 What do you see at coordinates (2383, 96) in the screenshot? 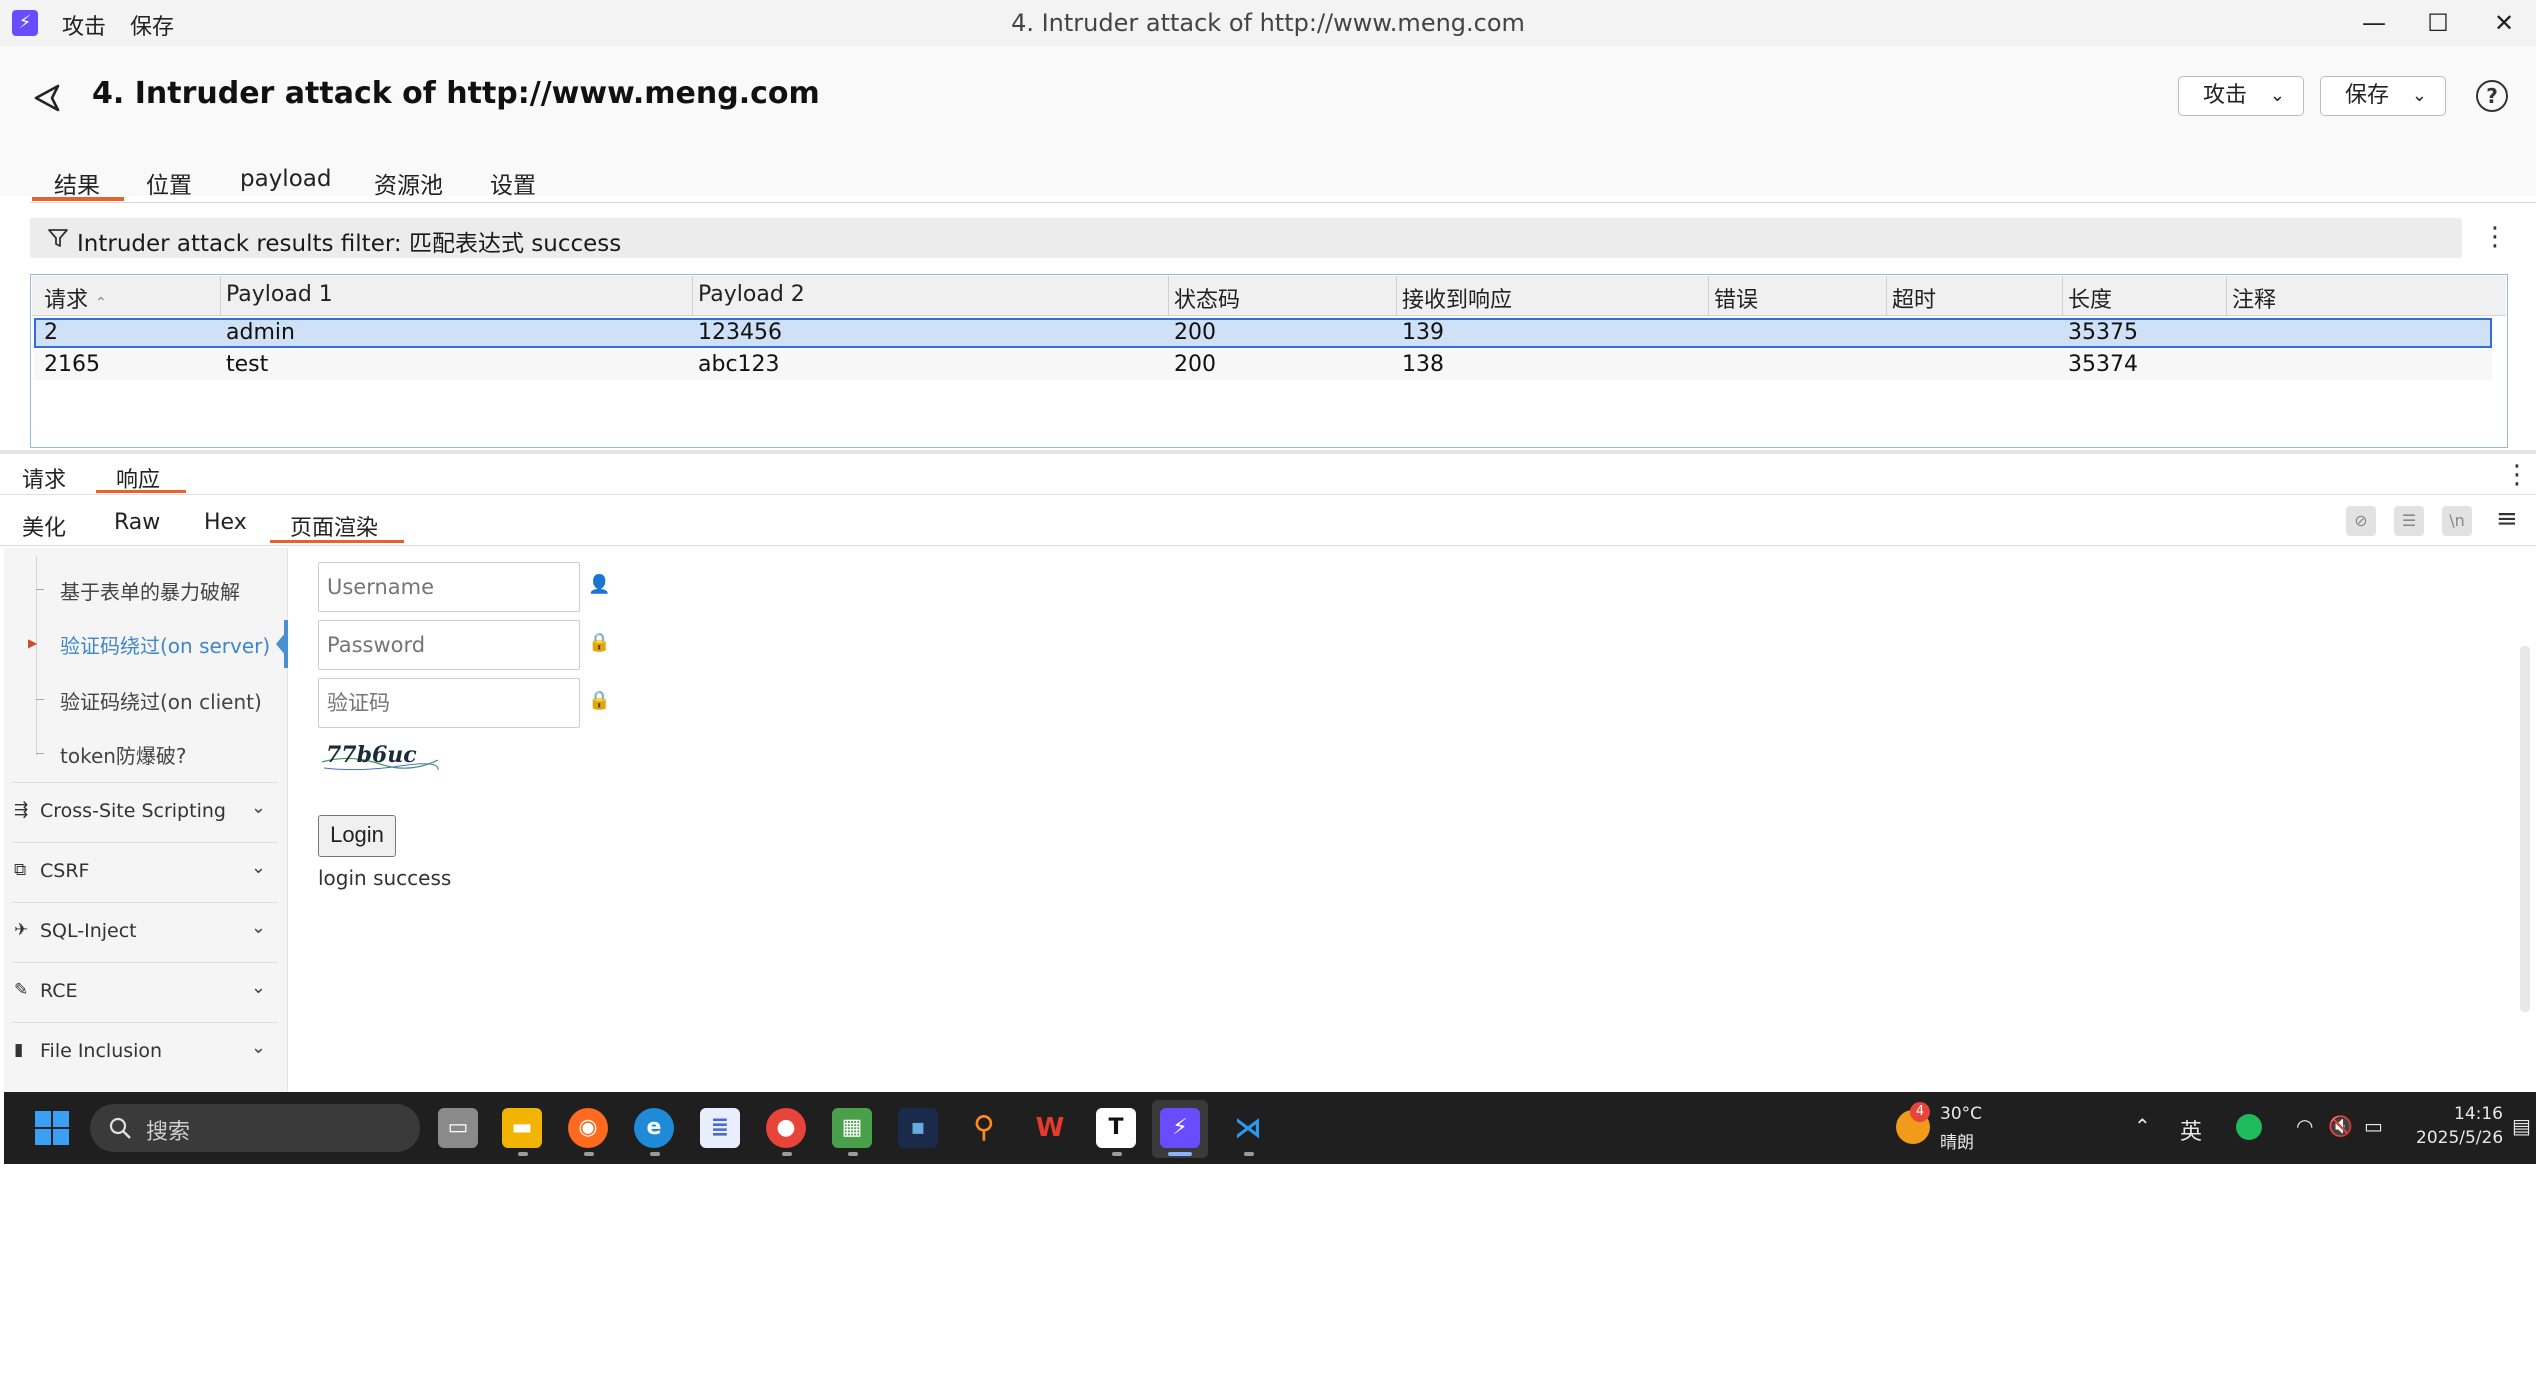
I see `save-dropdown-button: 保存 ⌄` at bounding box center [2383, 96].